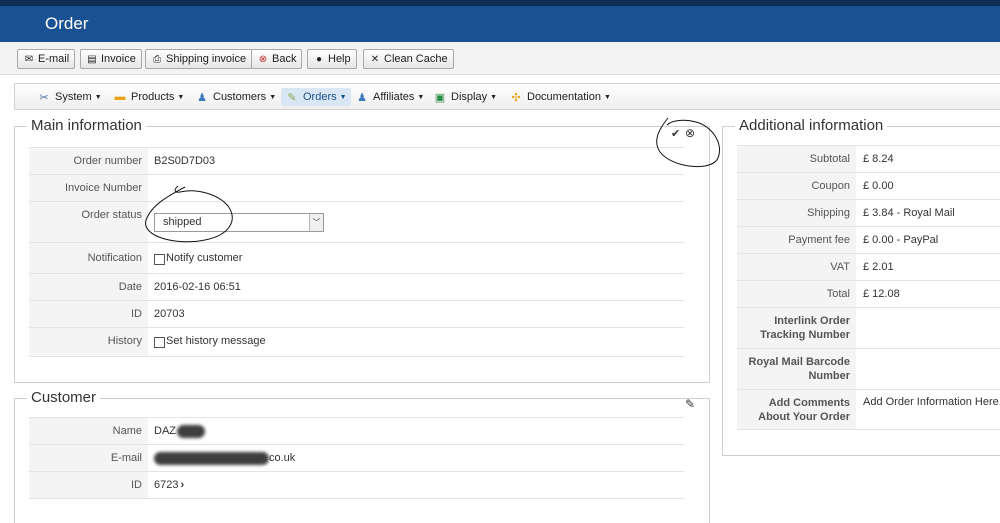  What do you see at coordinates (408, 59) in the screenshot?
I see `clean-cache-button: ✕ Clean Cache` at bounding box center [408, 59].